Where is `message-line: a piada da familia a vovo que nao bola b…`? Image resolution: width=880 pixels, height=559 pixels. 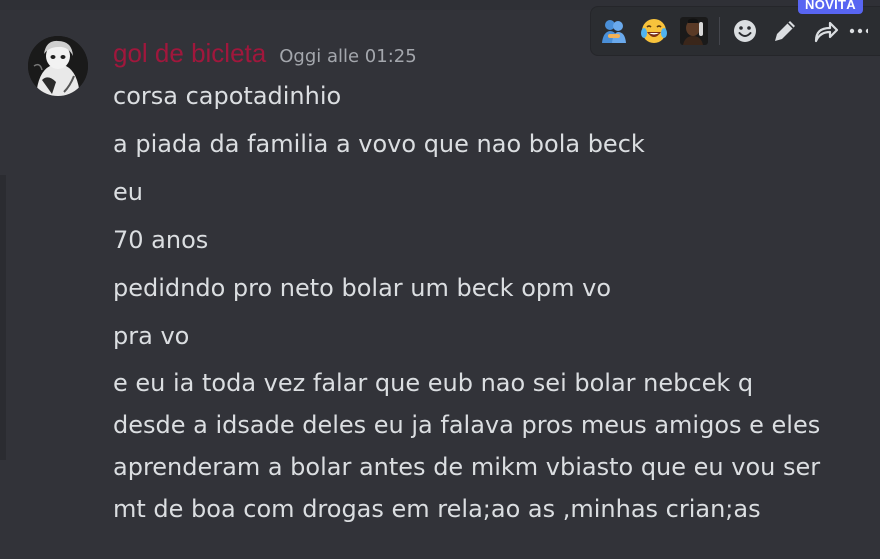
message-line: a piada da familia a vovo que nao bola b… is located at coordinates (379, 144).